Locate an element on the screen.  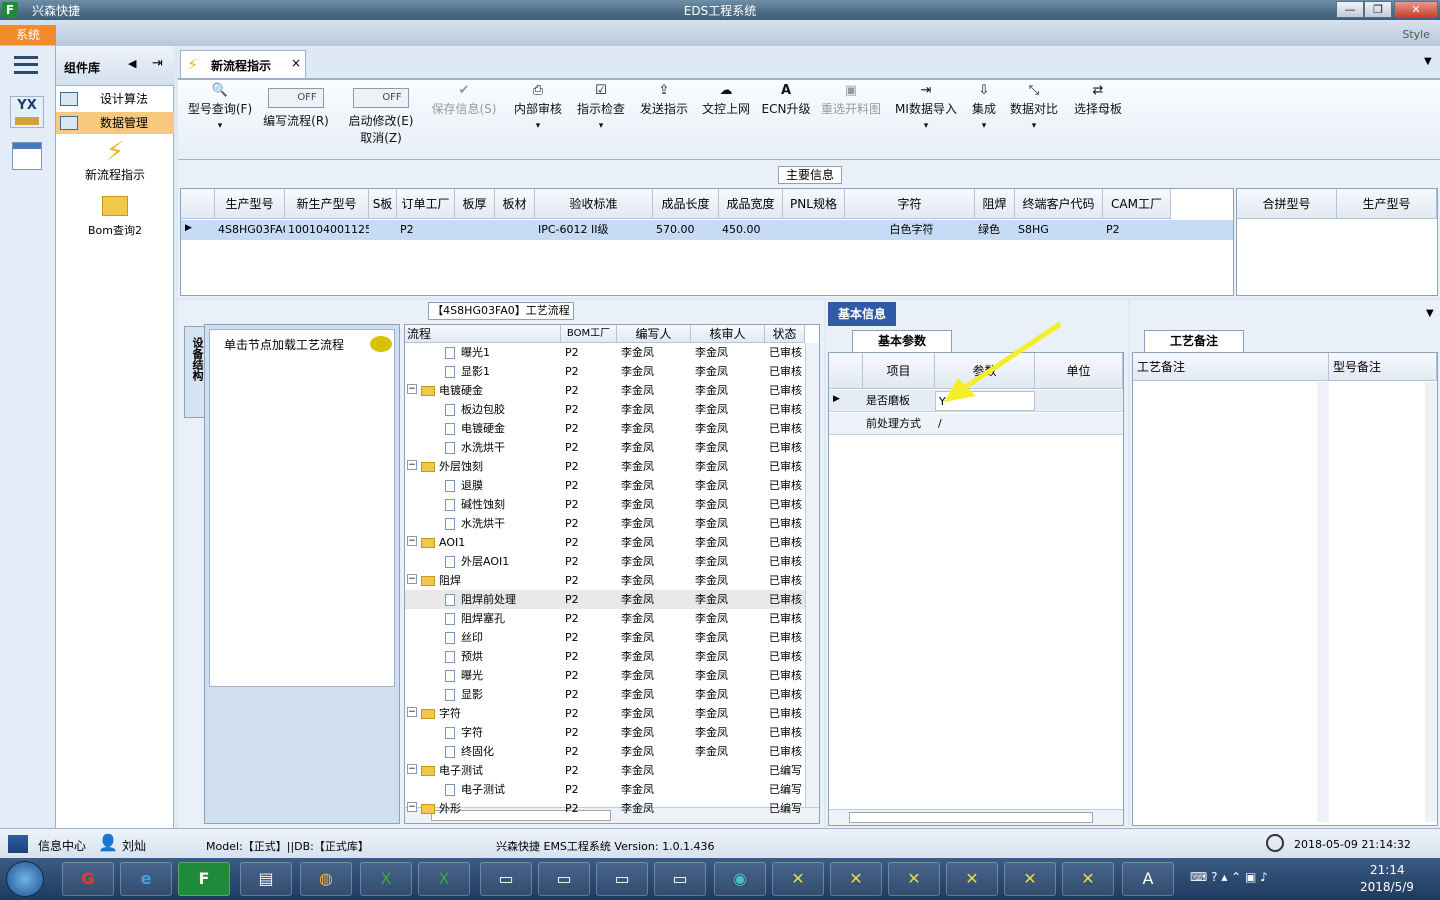
tree-row: 显影1 P2 李金凤 李金凤 已审核 is located at coordinates (605, 371).